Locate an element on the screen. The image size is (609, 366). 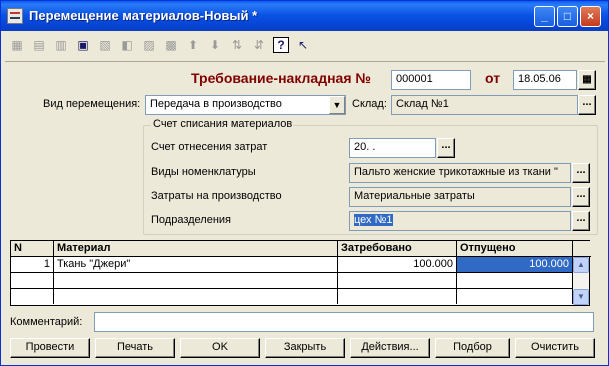
help-icon: ? is located at coordinates (281, 45).